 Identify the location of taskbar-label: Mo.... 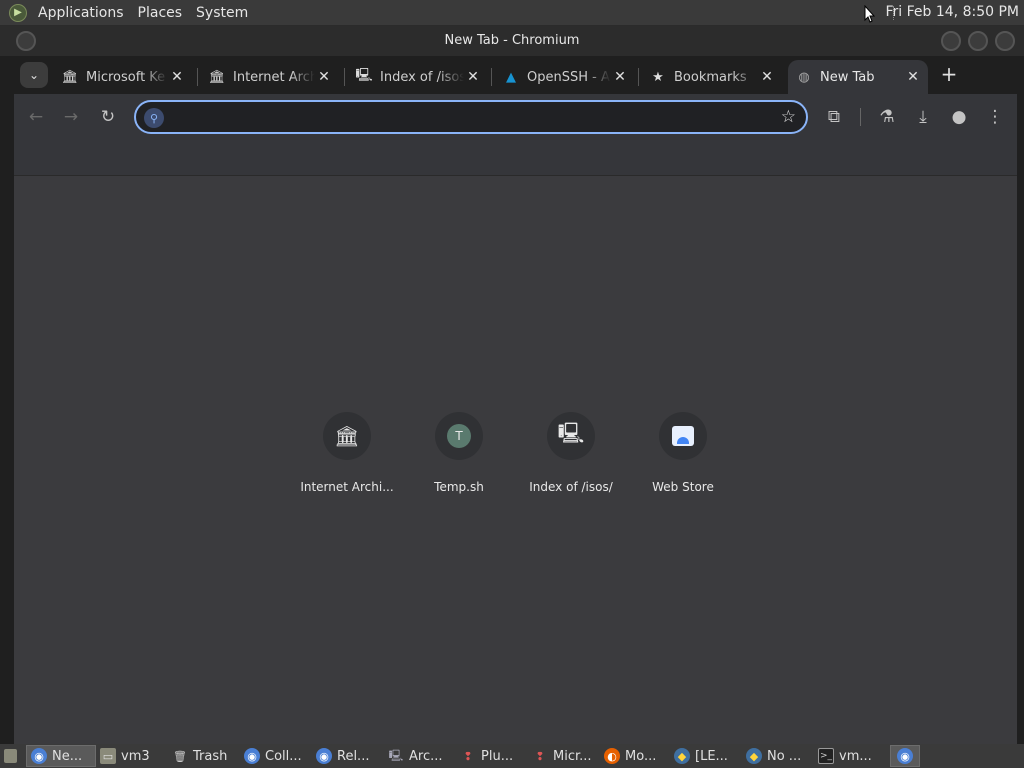
(641, 756).